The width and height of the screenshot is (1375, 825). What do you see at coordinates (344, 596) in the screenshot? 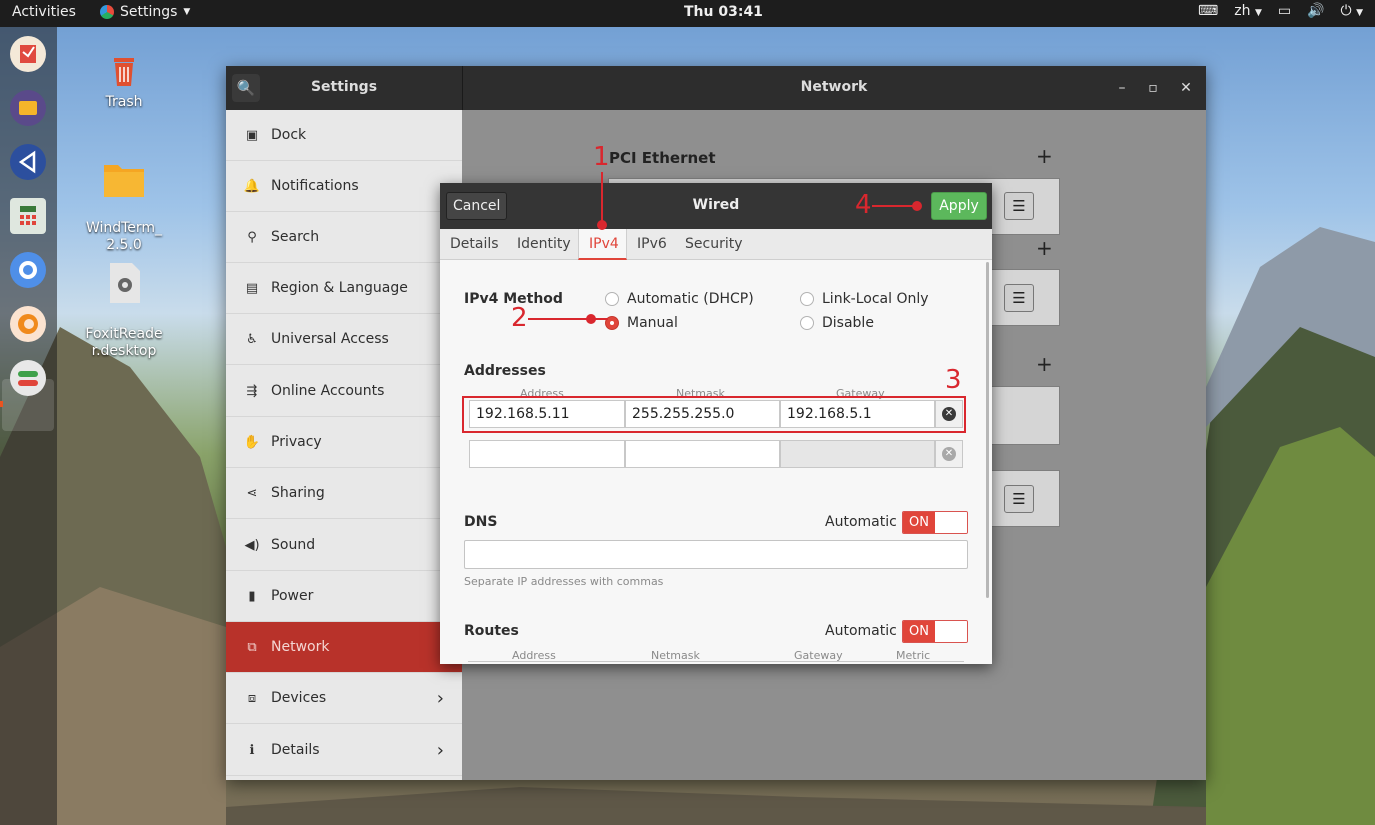
I see `sidebar-item-power: ▮ Power` at bounding box center [344, 596].